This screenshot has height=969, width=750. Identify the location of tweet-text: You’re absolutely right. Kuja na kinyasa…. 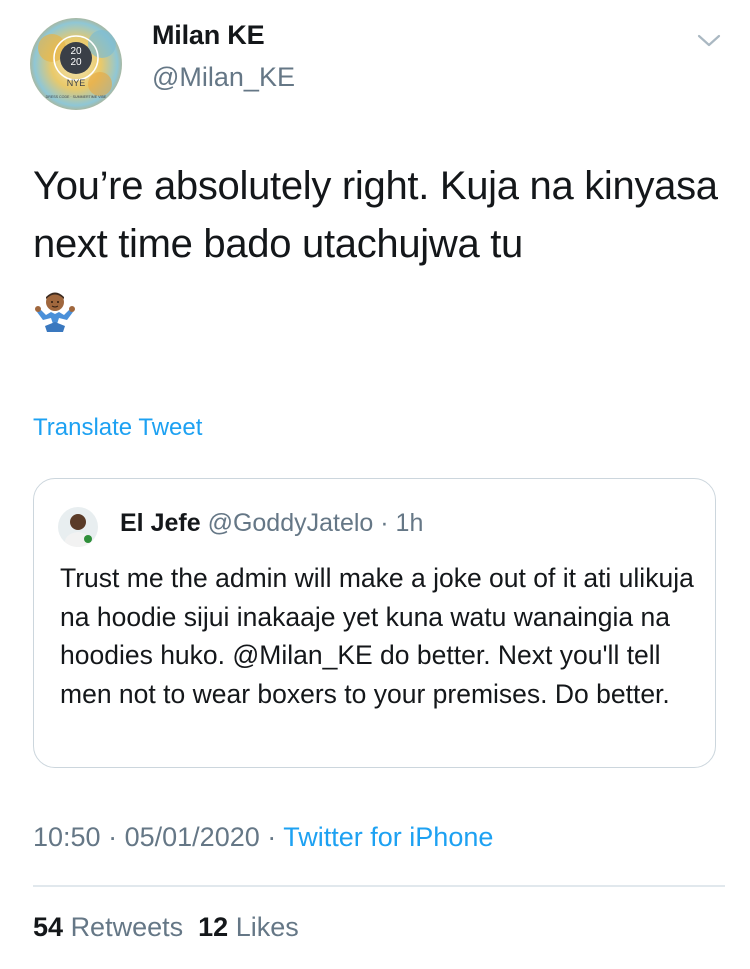
(375, 215).